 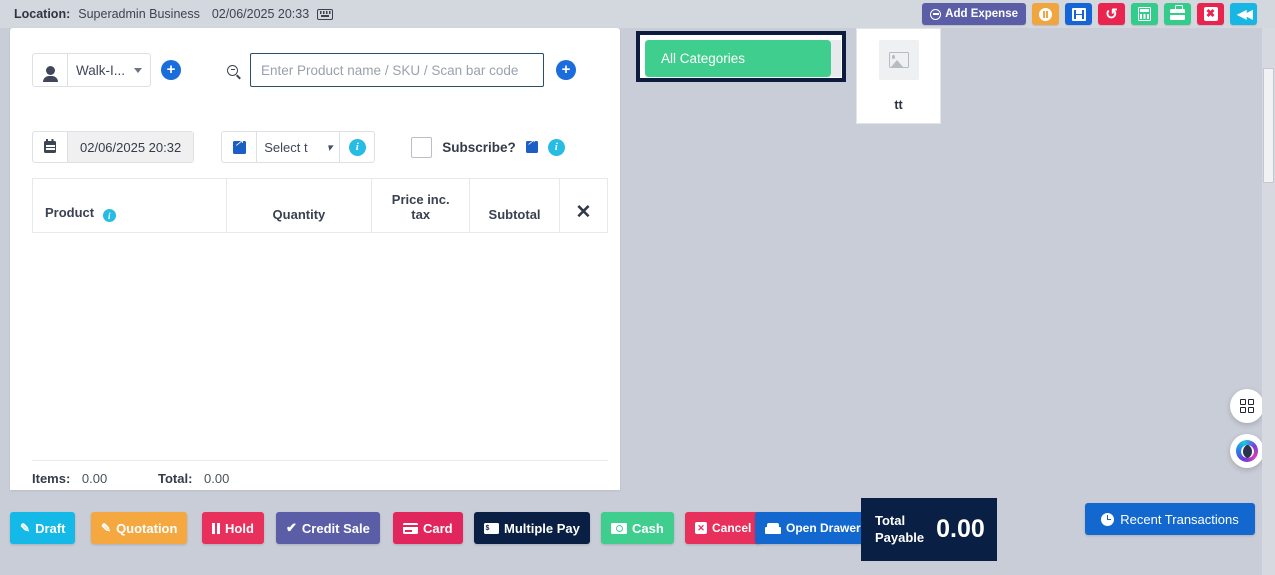 I want to click on close-button: ✖, so click(x=1210, y=14).